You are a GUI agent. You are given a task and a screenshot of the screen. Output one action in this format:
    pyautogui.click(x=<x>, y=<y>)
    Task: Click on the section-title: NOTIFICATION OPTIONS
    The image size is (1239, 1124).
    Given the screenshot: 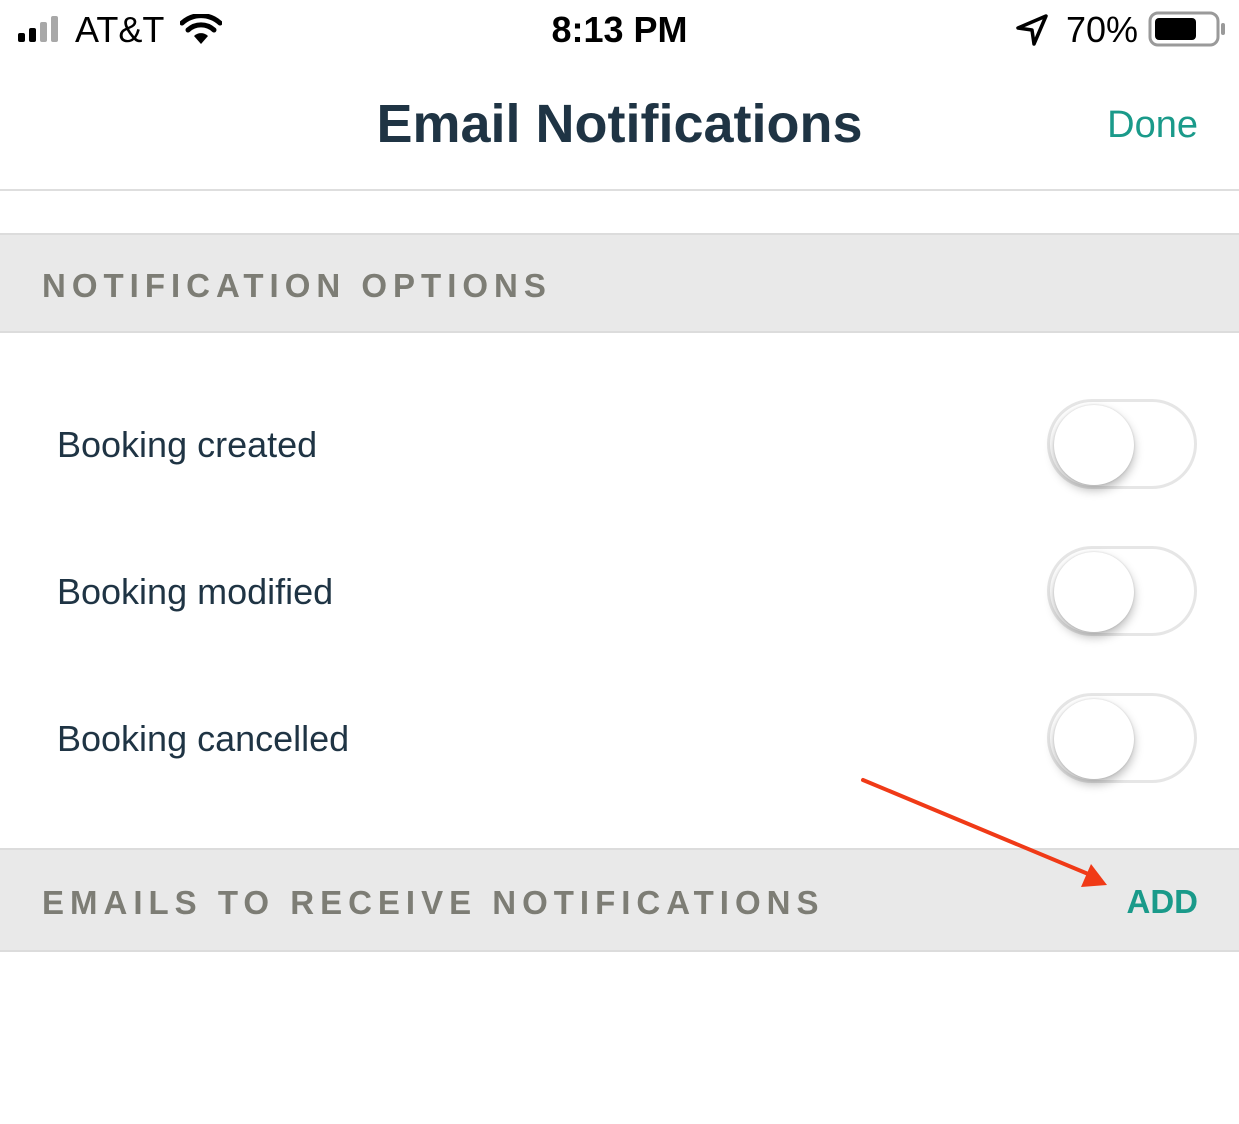 What is the action you would take?
    pyautogui.click(x=297, y=285)
    